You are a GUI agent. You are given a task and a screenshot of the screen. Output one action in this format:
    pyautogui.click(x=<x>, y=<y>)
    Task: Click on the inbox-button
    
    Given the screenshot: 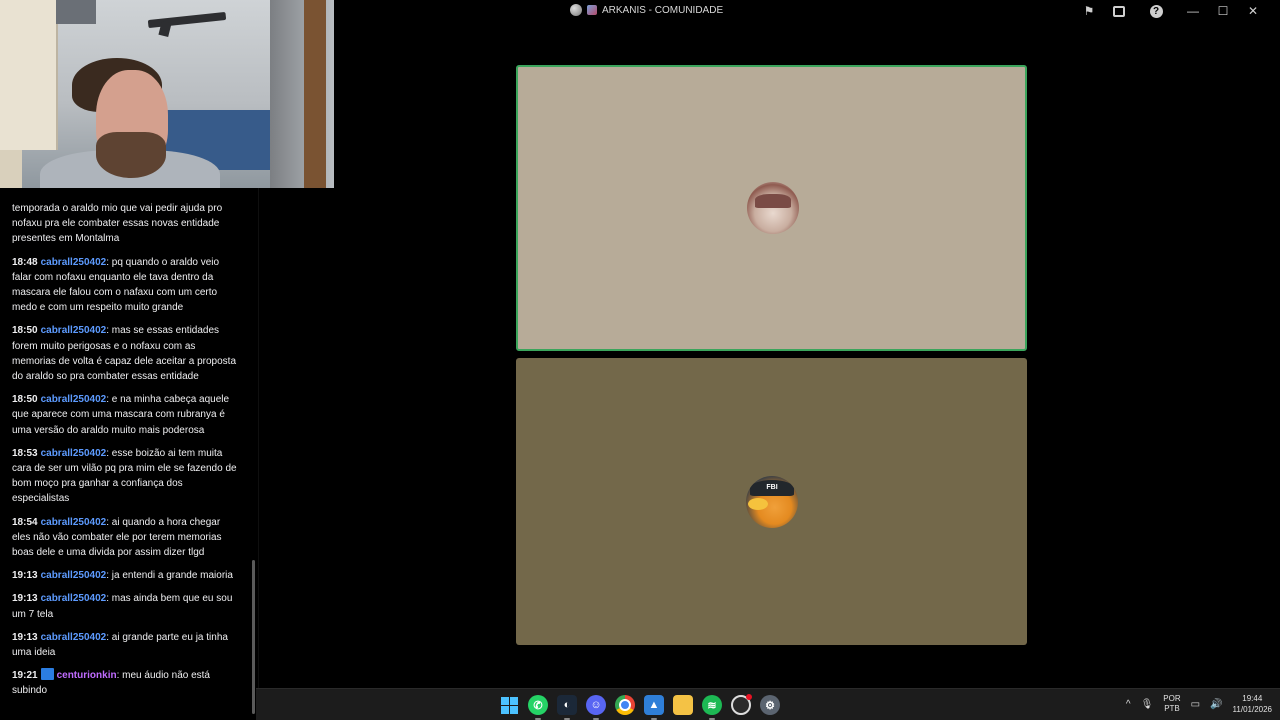 What is the action you would take?
    pyautogui.click(x=1119, y=11)
    